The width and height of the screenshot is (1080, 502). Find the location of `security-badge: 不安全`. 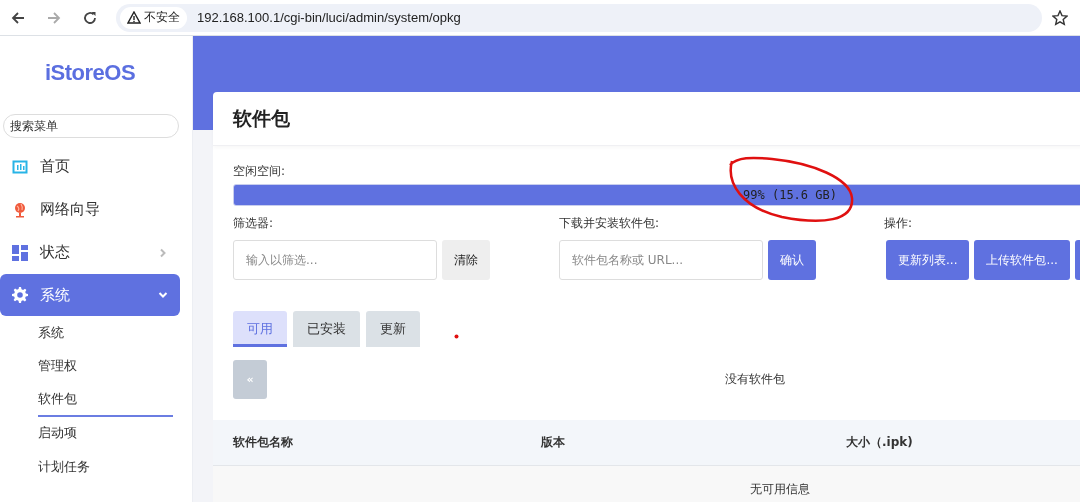

security-badge: 不安全 is located at coordinates (153, 17).